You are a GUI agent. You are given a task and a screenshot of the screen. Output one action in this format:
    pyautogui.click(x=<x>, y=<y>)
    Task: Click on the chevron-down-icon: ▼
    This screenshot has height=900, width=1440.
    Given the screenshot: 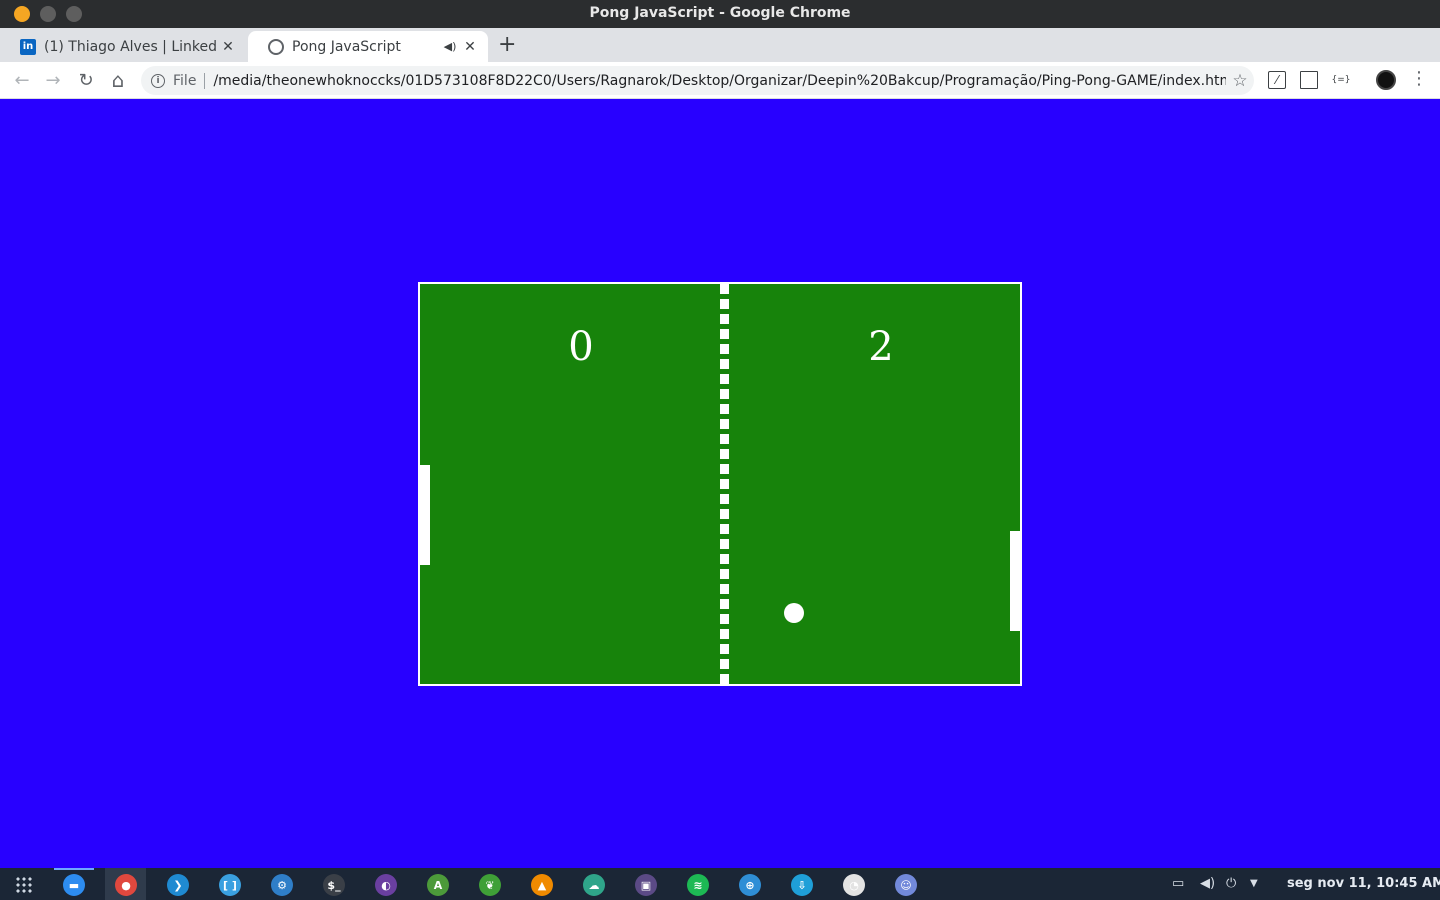 What is the action you would take?
    pyautogui.click(x=1254, y=883)
    